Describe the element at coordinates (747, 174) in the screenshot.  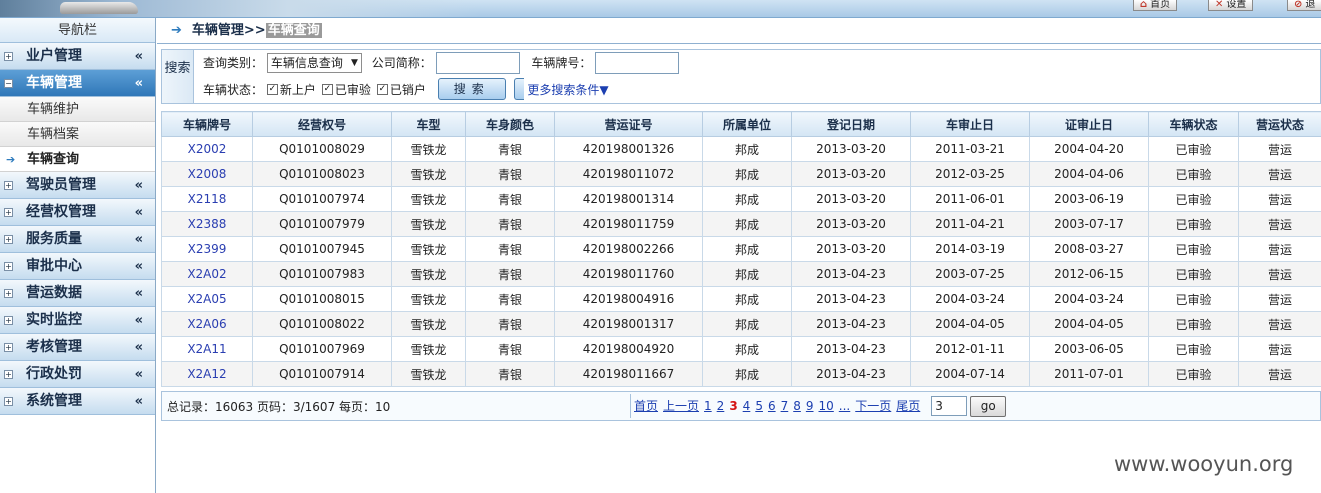
I see `table-cell: 邦成` at that location.